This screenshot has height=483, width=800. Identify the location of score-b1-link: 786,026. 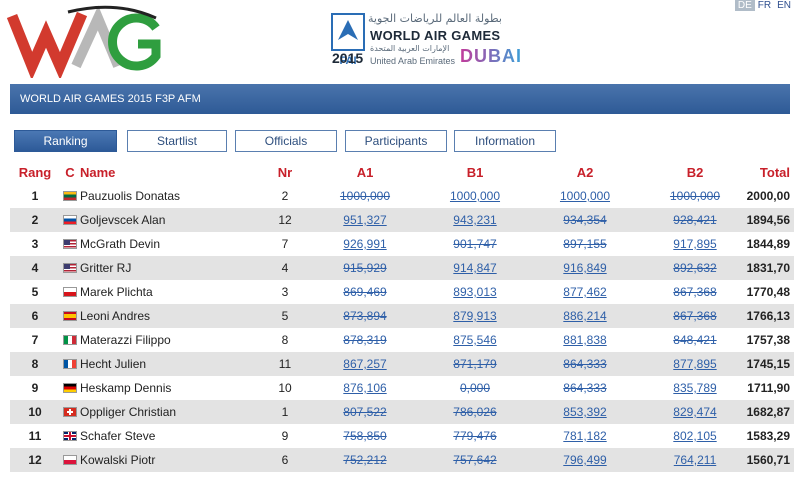
(474, 412).